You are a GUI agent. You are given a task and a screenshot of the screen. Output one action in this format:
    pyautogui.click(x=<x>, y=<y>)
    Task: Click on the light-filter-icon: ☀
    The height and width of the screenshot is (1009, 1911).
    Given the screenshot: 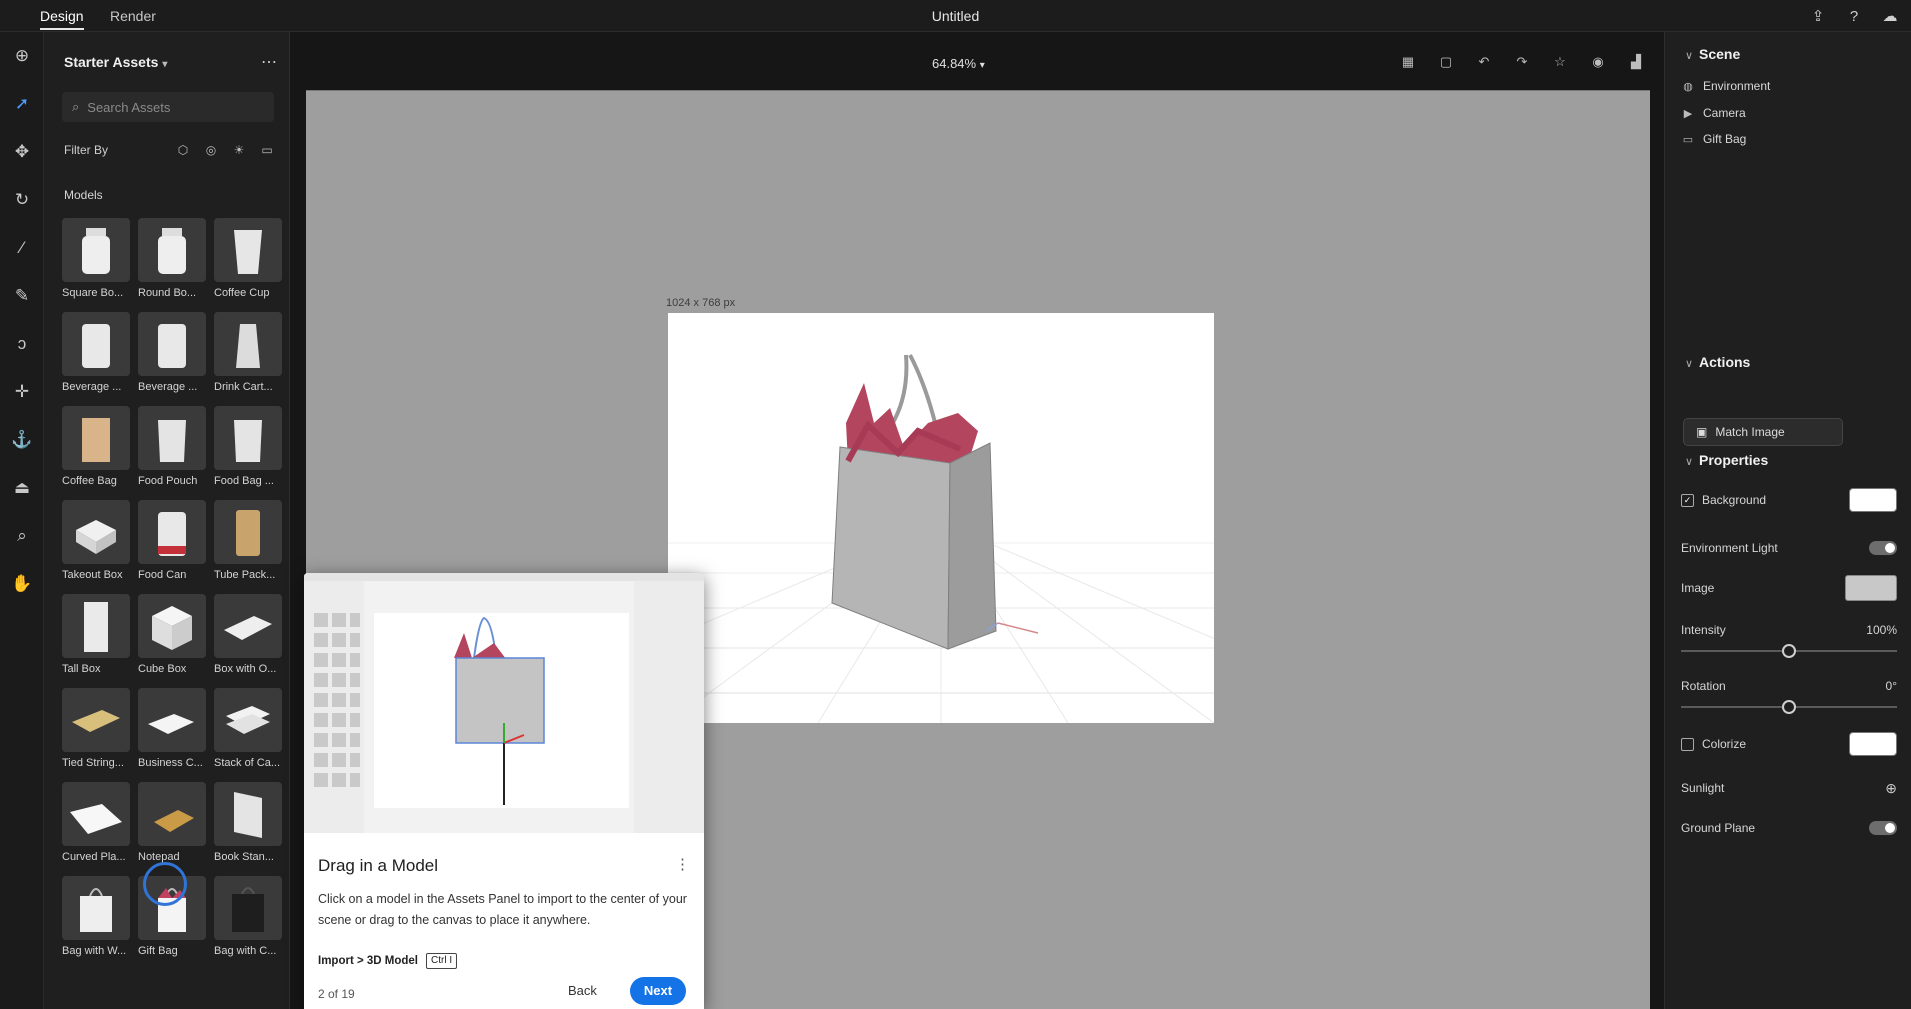 What is the action you would take?
    pyautogui.click(x=239, y=150)
    